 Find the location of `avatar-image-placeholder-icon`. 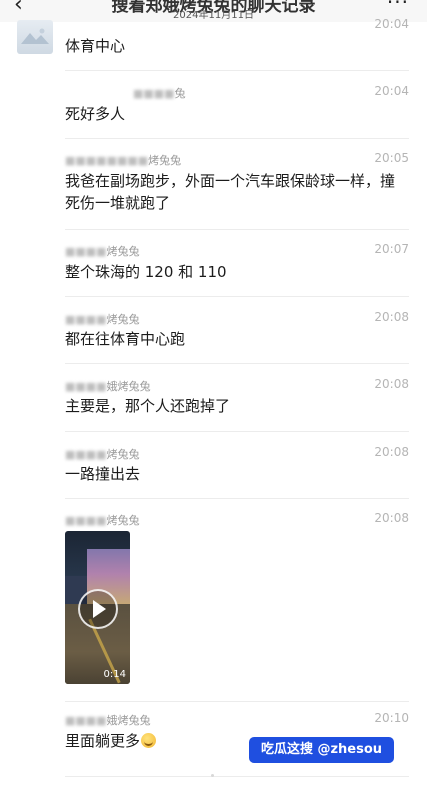

avatar-image-placeholder-icon is located at coordinates (35, 36).